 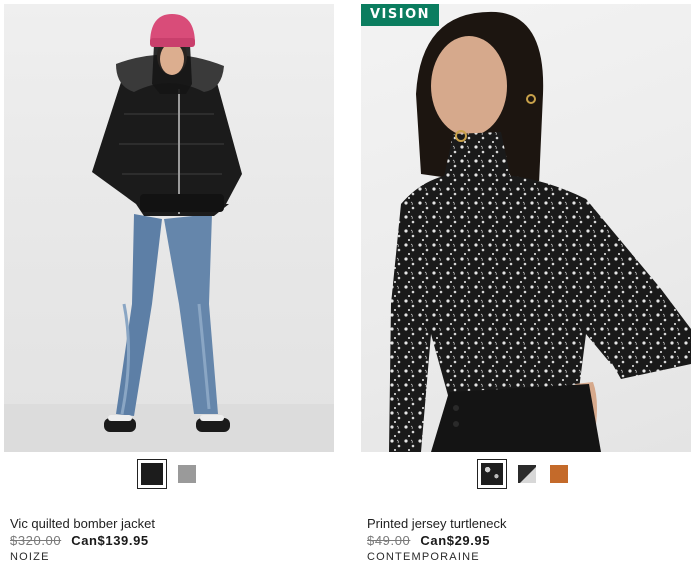 I want to click on vision-badge: VISION, so click(x=400, y=15).